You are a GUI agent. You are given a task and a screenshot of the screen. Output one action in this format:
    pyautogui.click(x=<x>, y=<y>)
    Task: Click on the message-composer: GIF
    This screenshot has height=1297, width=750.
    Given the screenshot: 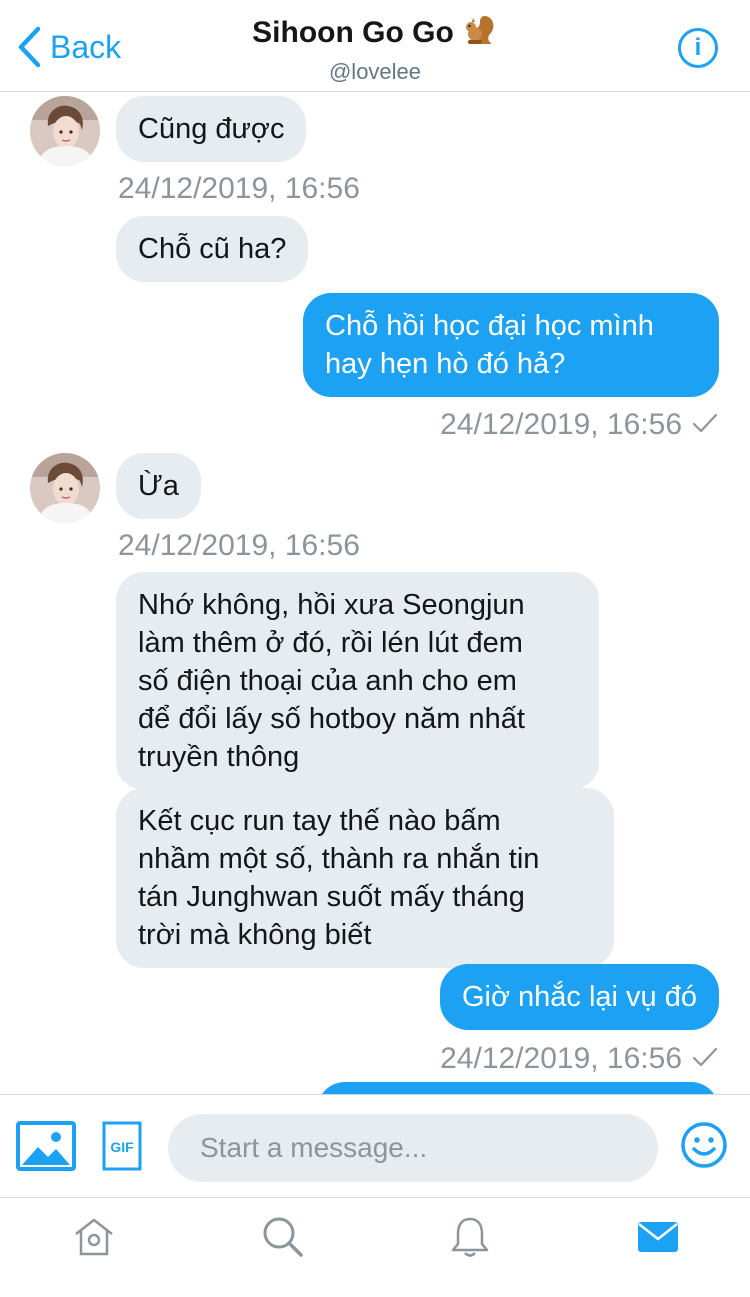 What is the action you would take?
    pyautogui.click(x=375, y=1145)
    